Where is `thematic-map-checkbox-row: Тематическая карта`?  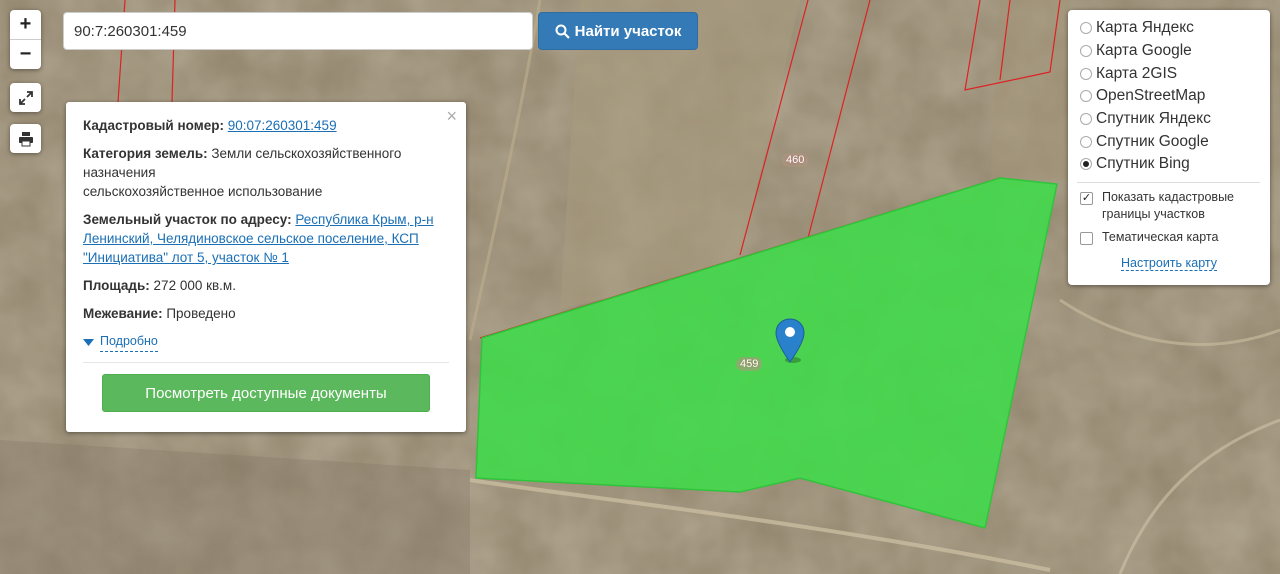
thematic-map-checkbox-row: Тематическая карта is located at coordinates (1175, 237).